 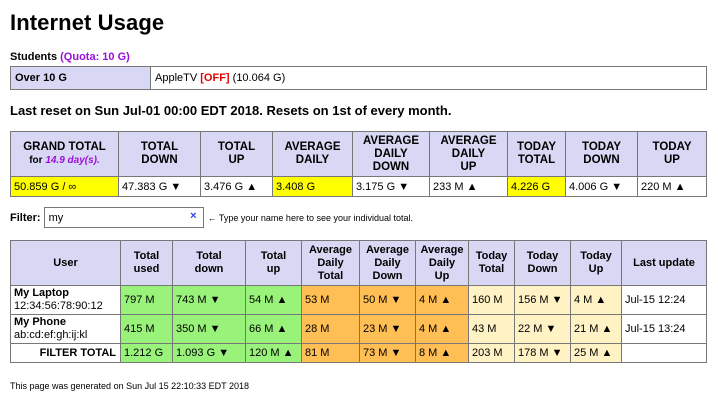 What do you see at coordinates (312, 160) in the screenshot?
I see `header-average-daily-l2: DAILY` at bounding box center [312, 160].